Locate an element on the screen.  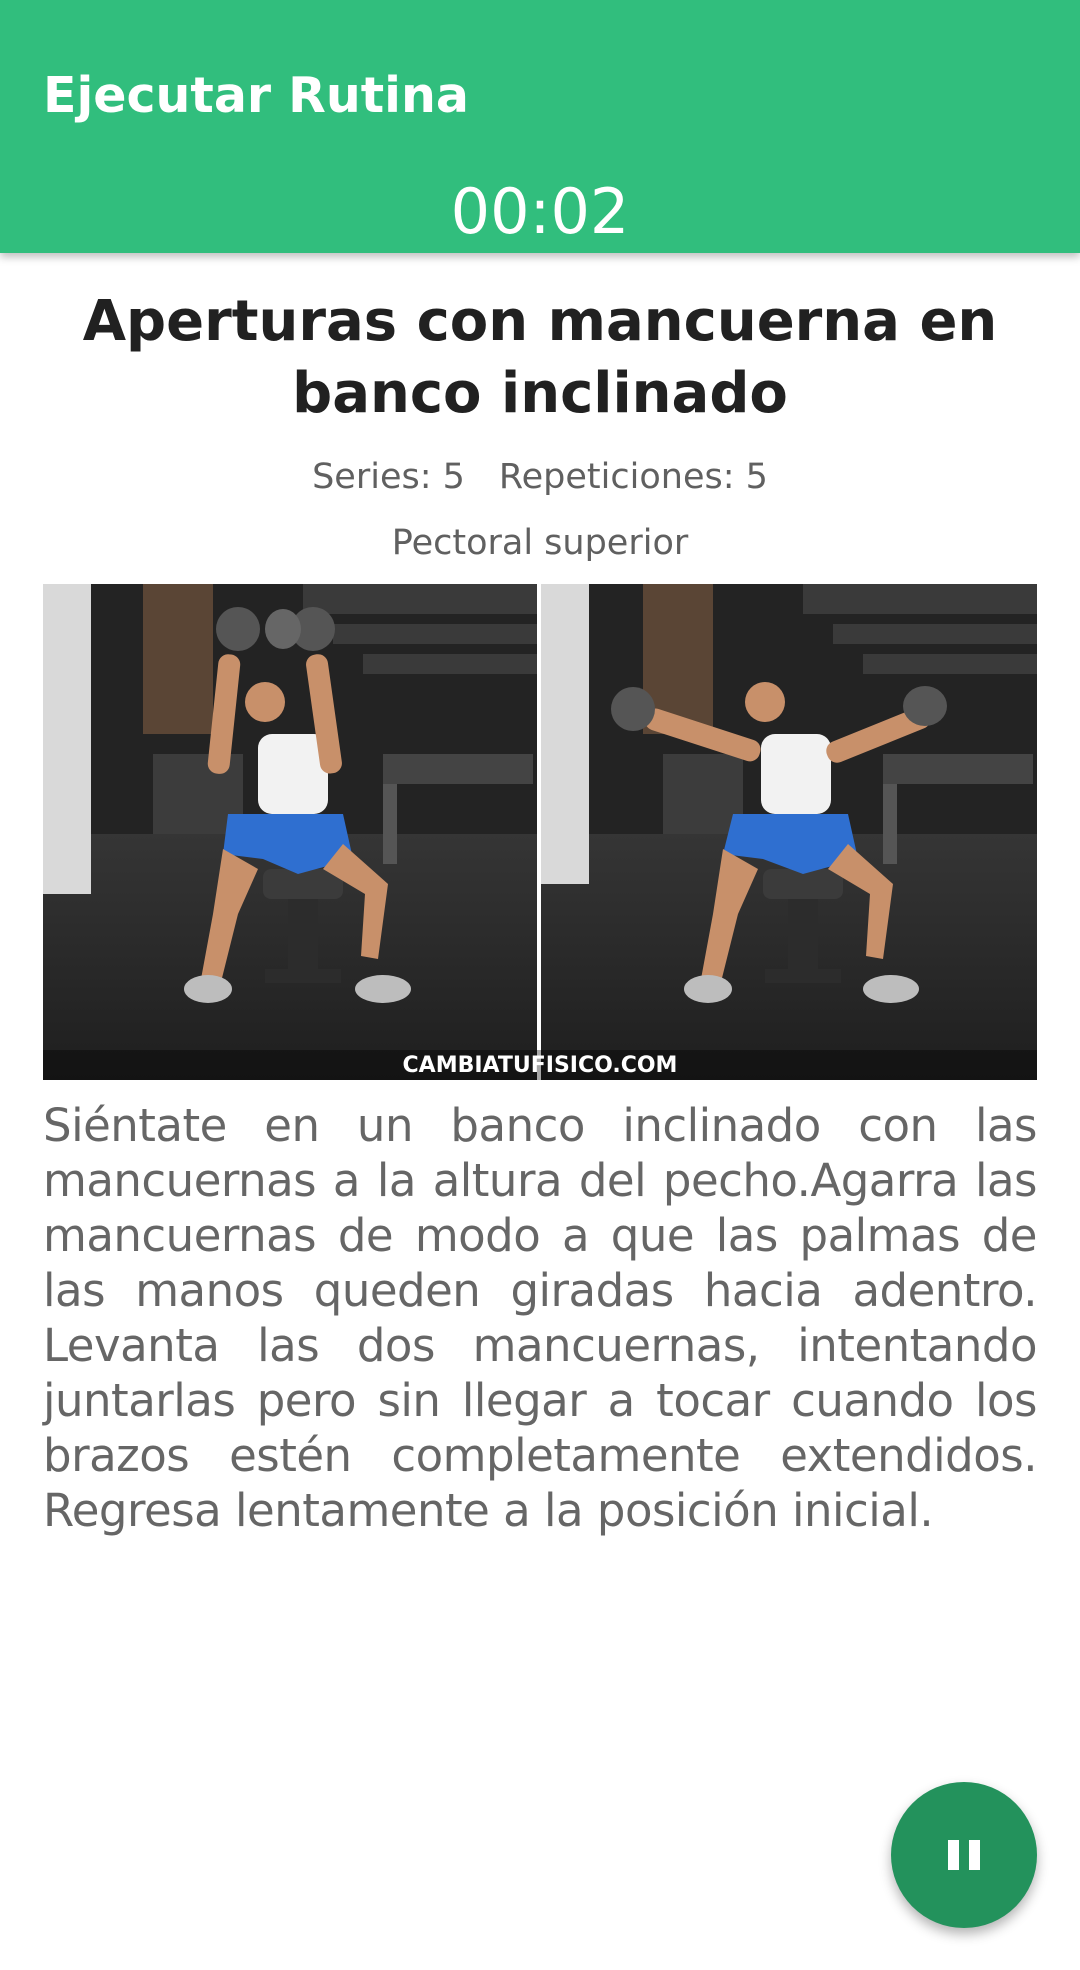
watermark-text: CAMBIATUFISICO.COM is located at coordinates (540, 1065).